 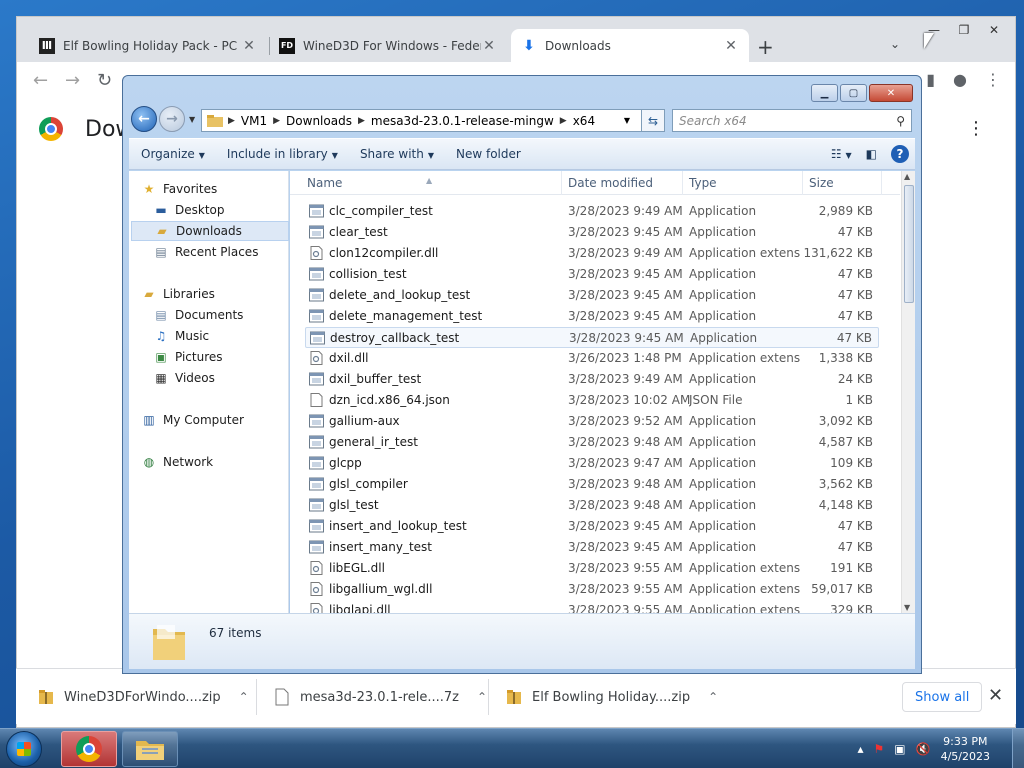 I want to click on nav-recent-places: ▤ Recent Places, so click(x=220, y=252).